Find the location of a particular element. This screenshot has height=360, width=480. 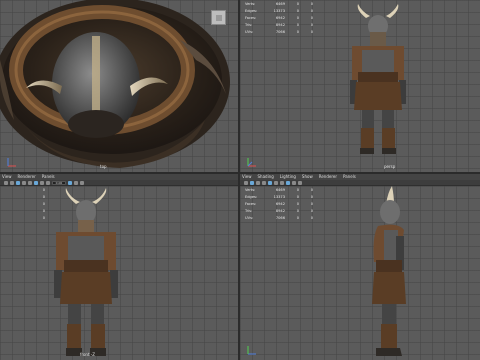

camera-label-persp: persp is located at coordinates (390, 166).